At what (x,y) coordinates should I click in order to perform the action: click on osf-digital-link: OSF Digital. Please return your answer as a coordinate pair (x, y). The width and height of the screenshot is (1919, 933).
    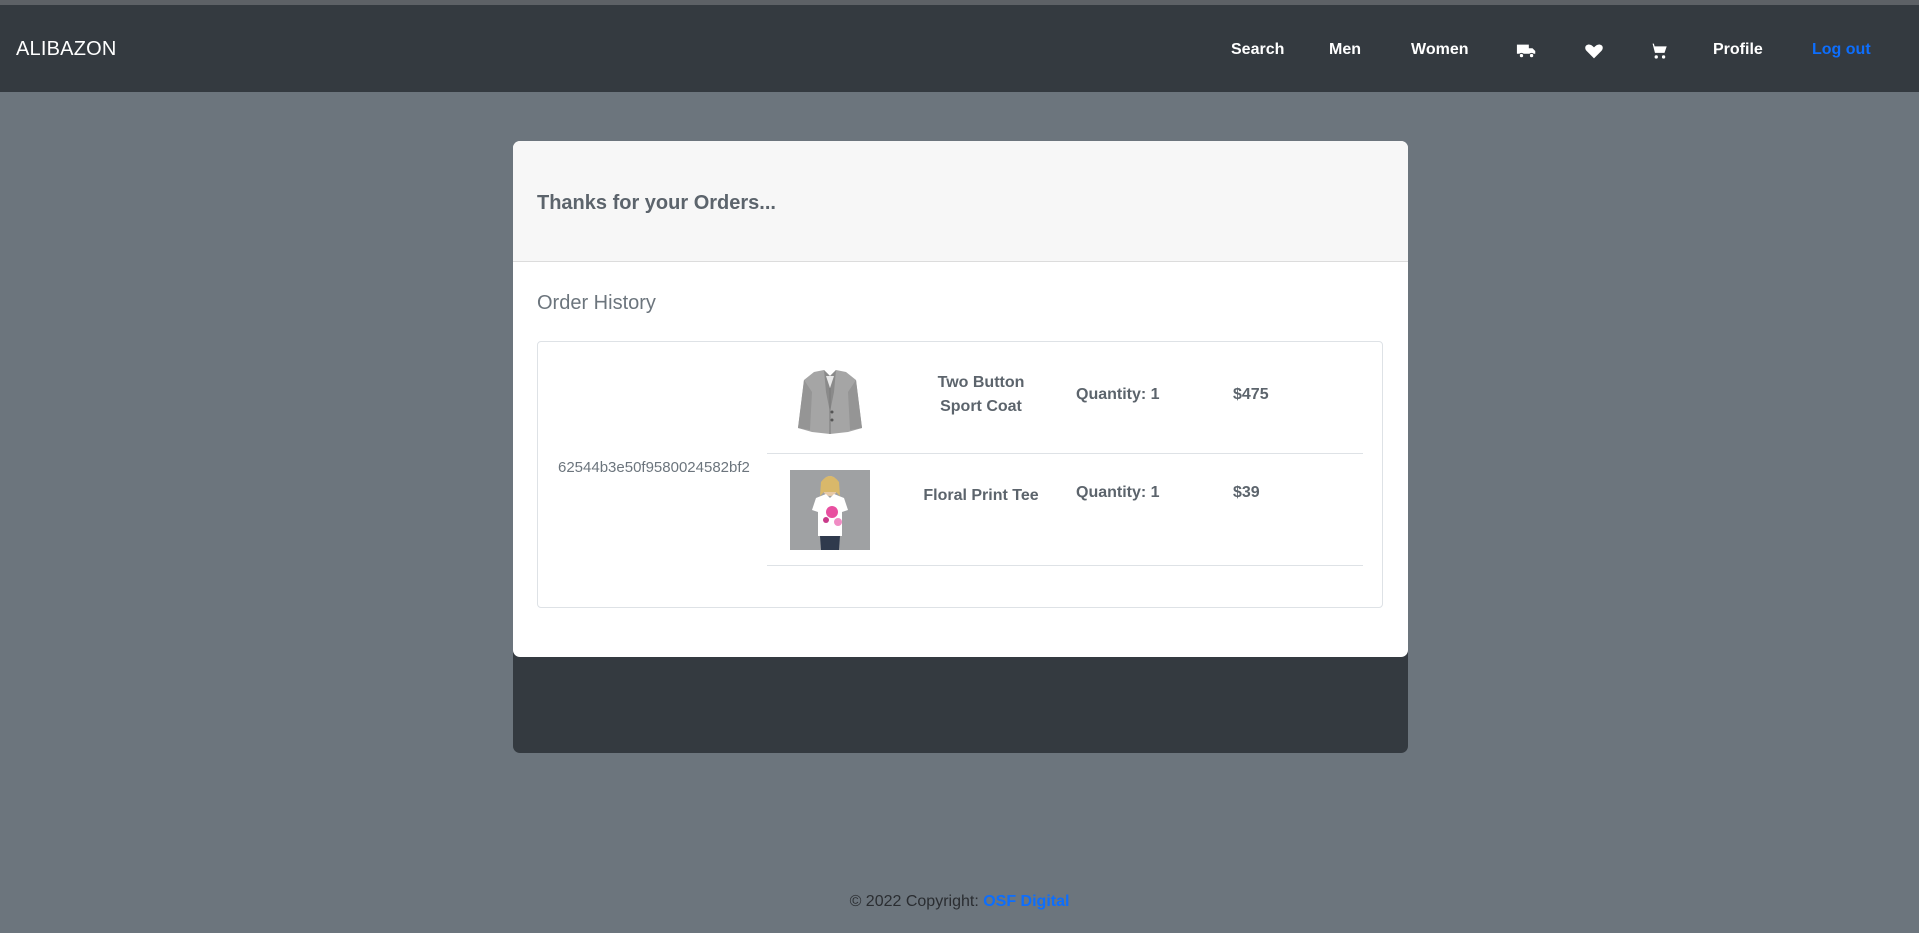
    Looking at the image, I should click on (1026, 901).